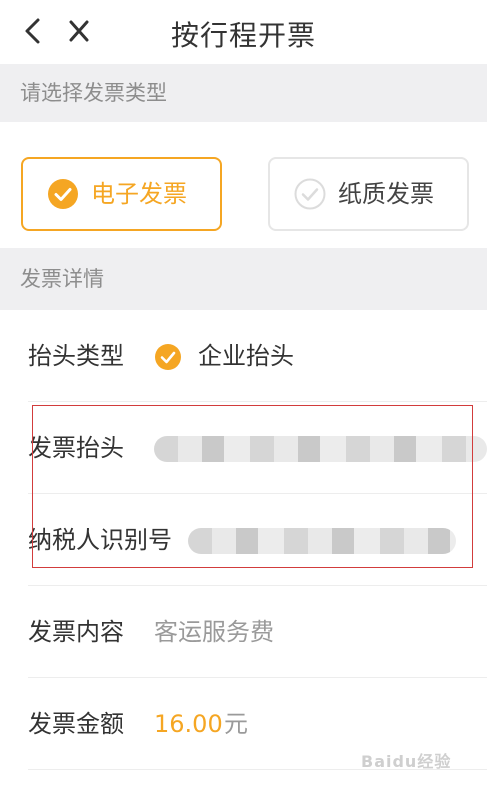 The image size is (487, 793). Describe the element at coordinates (100, 540) in the screenshot. I see `row-label: 纳税人识别号` at that location.